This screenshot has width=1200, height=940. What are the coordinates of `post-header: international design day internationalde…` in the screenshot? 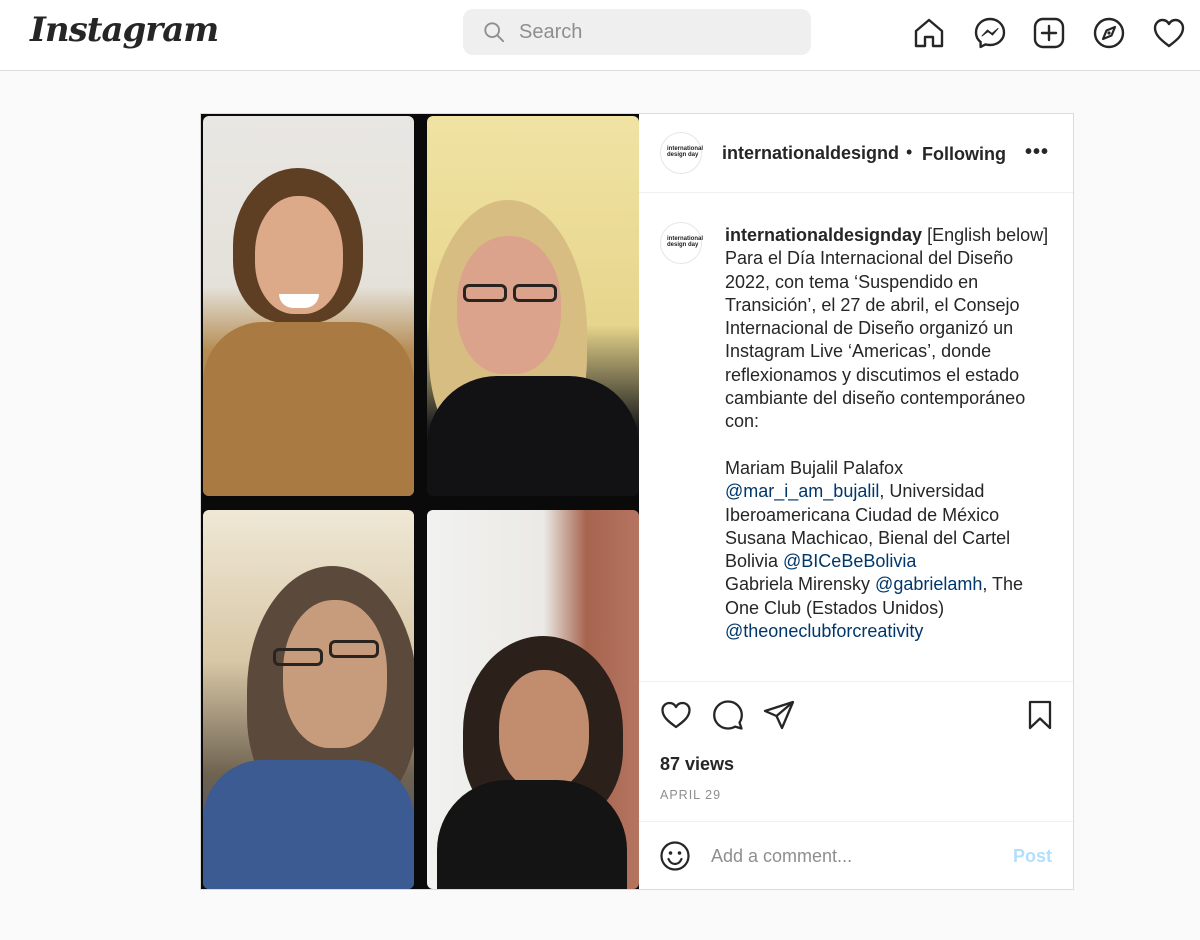 It's located at (856, 153).